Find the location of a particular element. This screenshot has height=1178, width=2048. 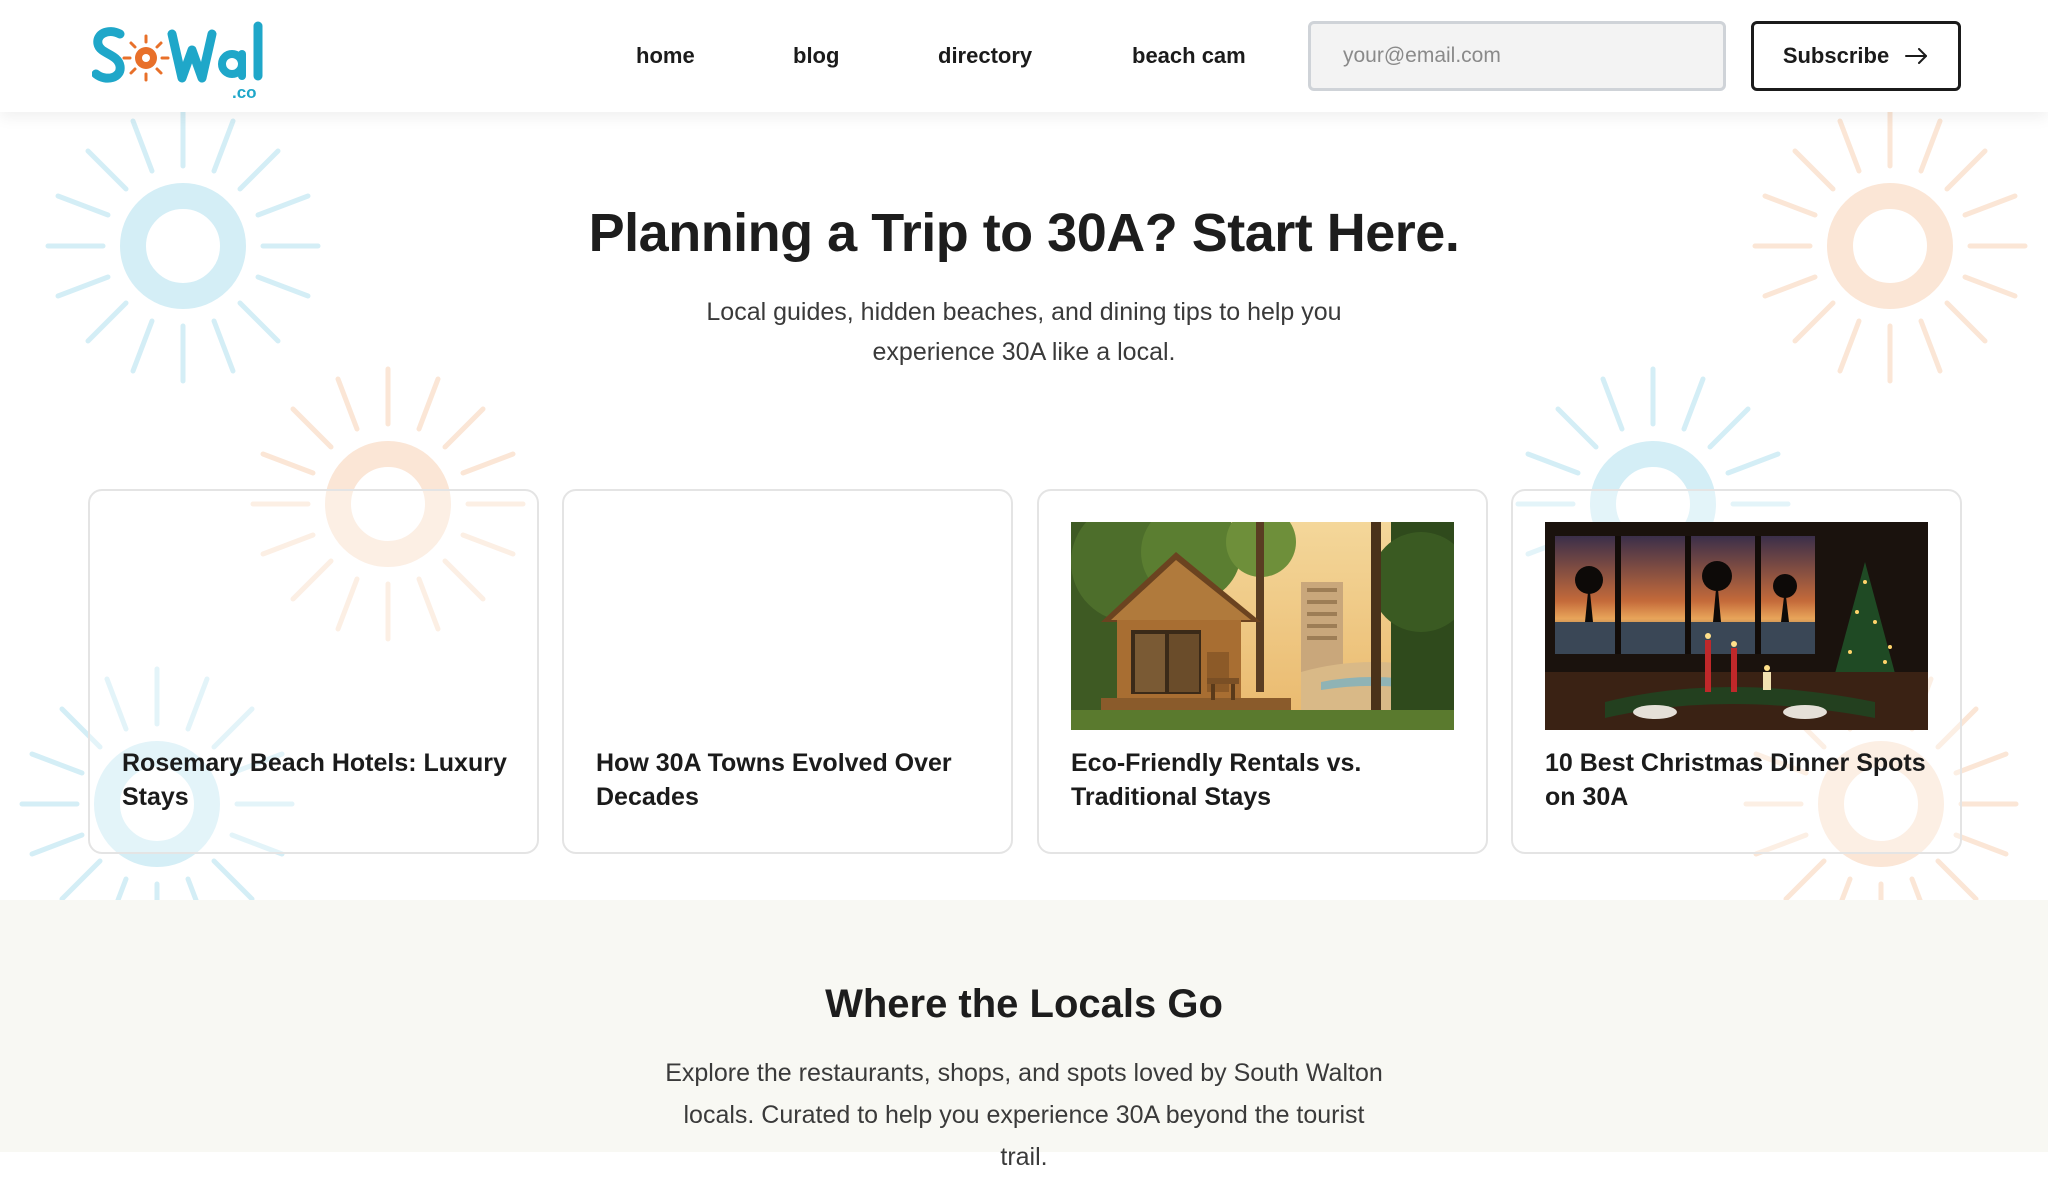

nav-directory-link: directory is located at coordinates (985, 56).